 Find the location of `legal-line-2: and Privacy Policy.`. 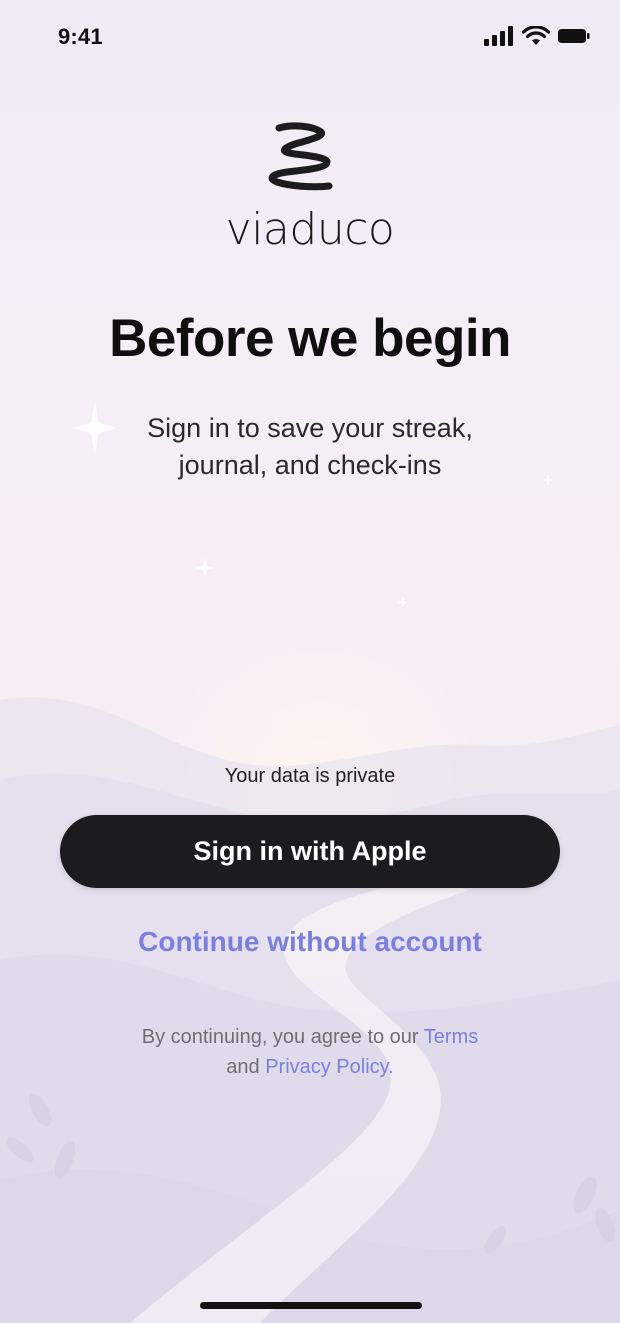

legal-line-2: and Privacy Policy. is located at coordinates (310, 1067).